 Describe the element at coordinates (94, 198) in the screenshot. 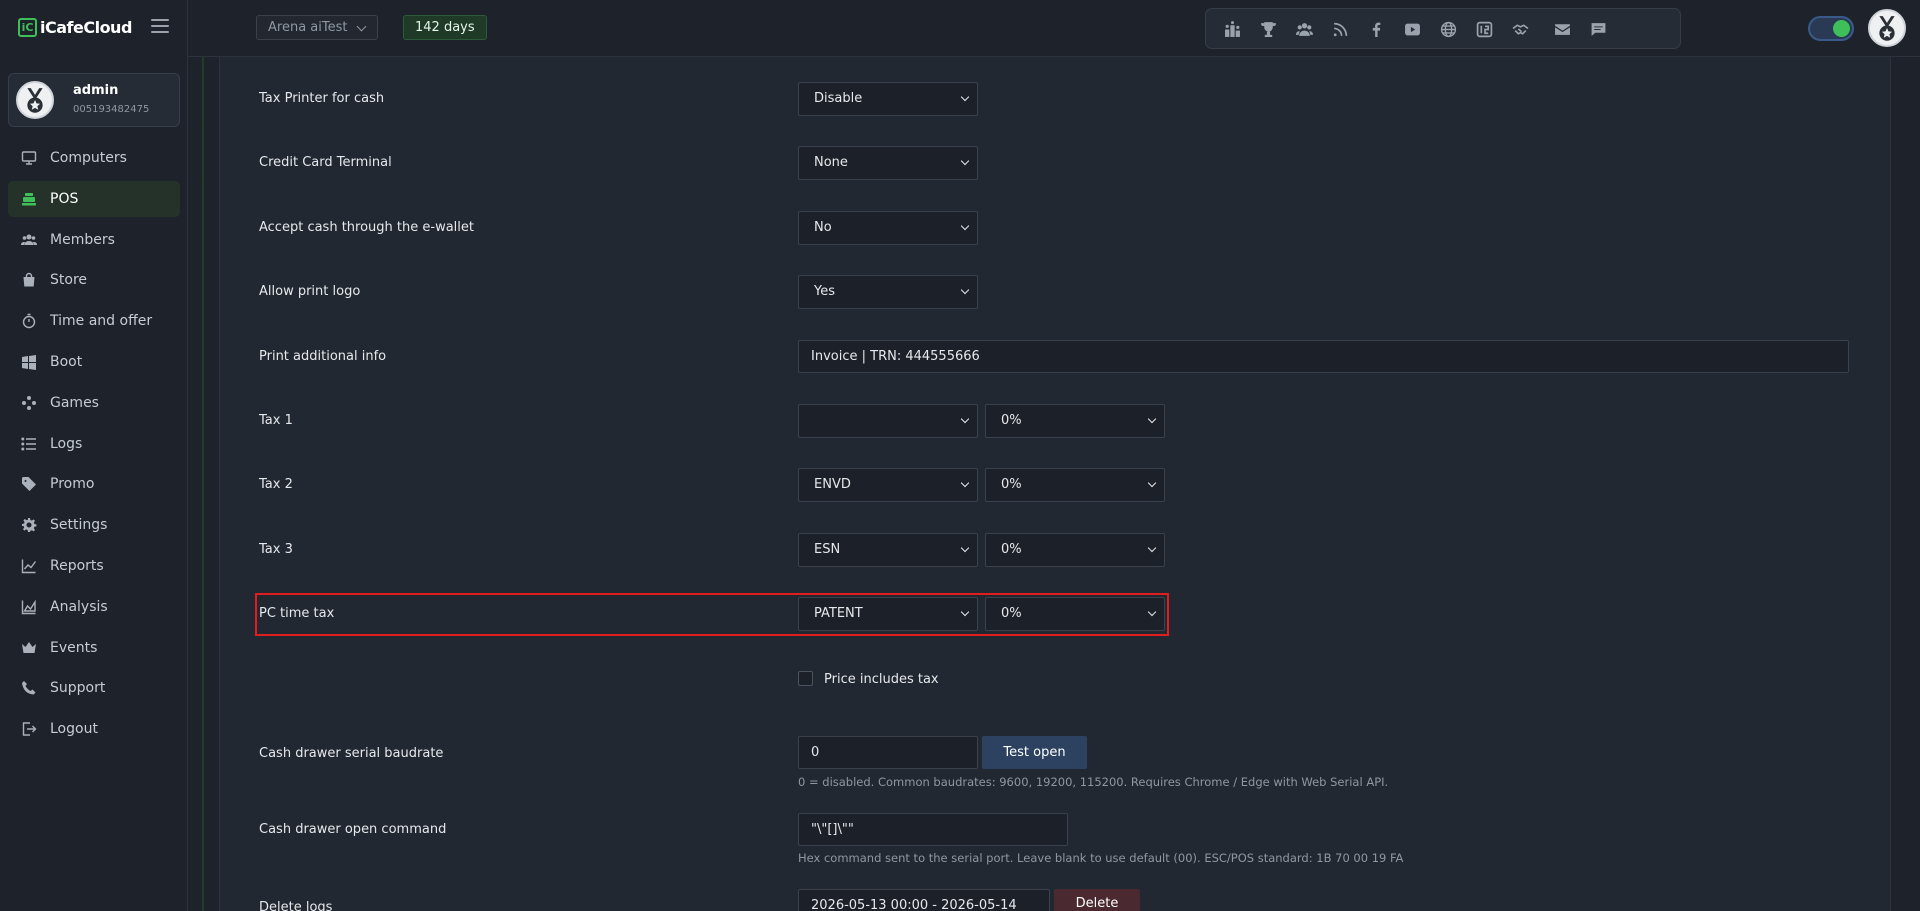

I see `sidebar-item-pos: POS` at that location.